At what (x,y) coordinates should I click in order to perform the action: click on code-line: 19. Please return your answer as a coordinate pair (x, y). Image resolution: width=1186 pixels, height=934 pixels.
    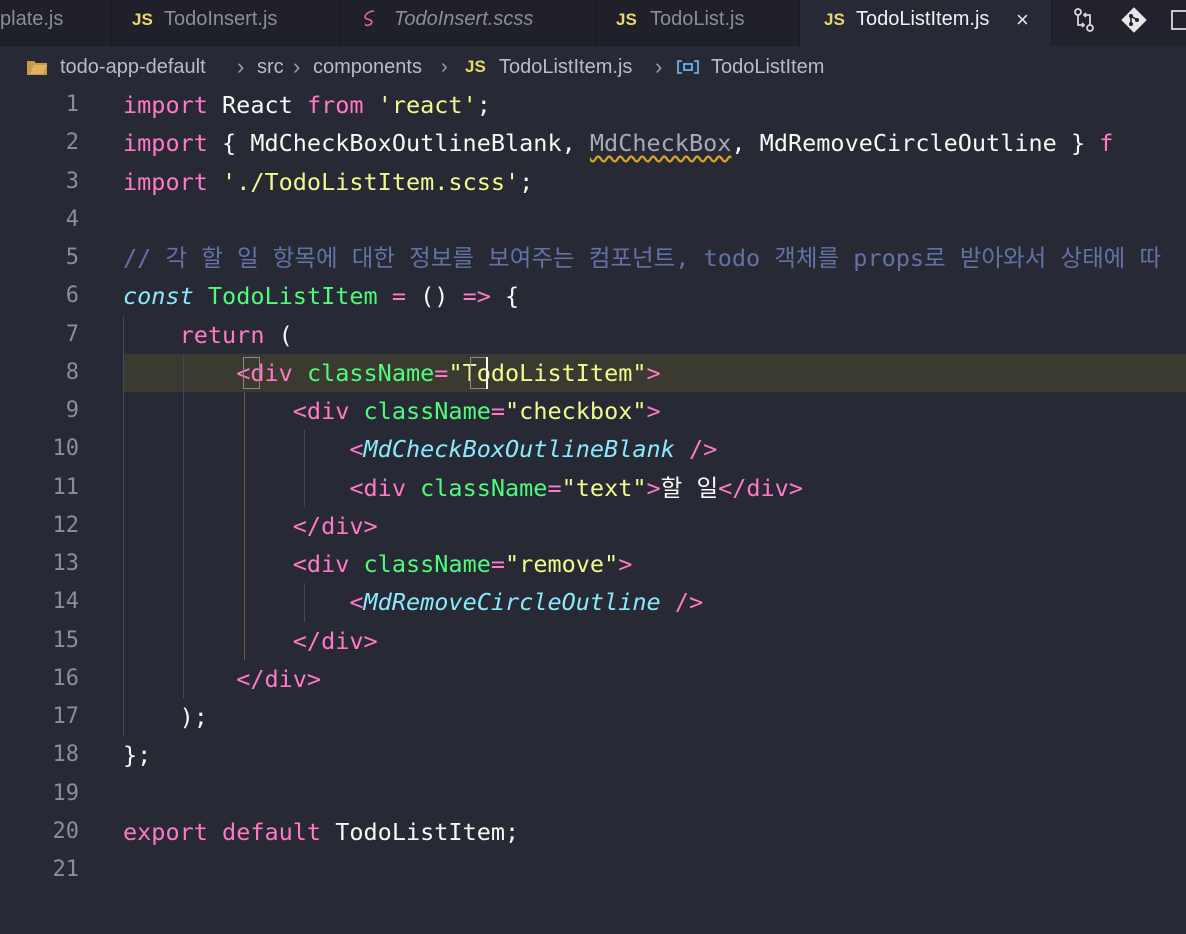
    Looking at the image, I should click on (593, 794).